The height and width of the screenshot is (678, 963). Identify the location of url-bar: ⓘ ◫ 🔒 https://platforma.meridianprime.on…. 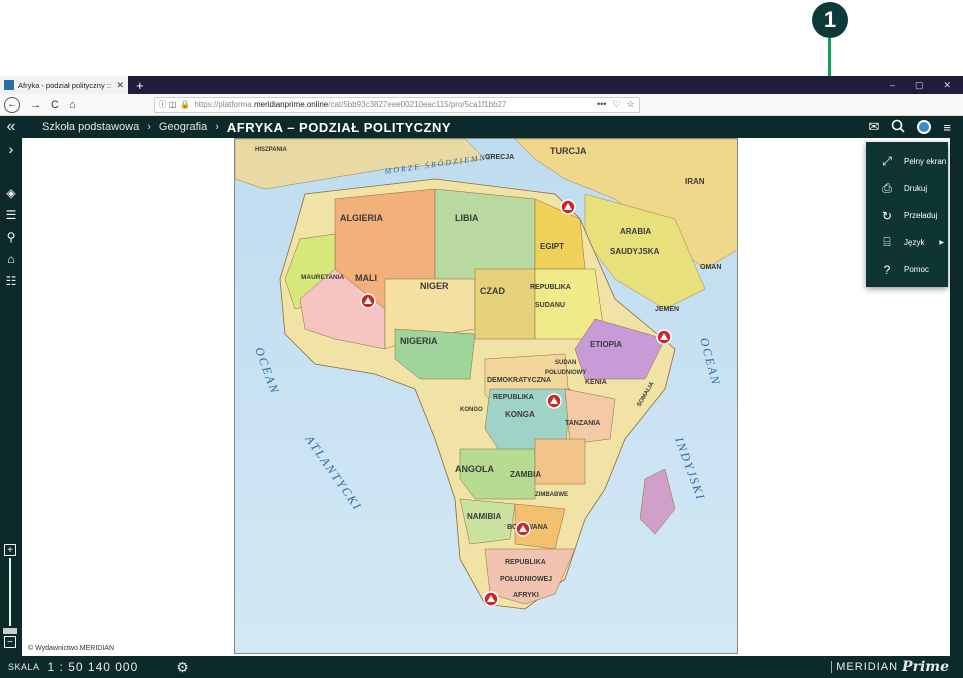
(396, 104).